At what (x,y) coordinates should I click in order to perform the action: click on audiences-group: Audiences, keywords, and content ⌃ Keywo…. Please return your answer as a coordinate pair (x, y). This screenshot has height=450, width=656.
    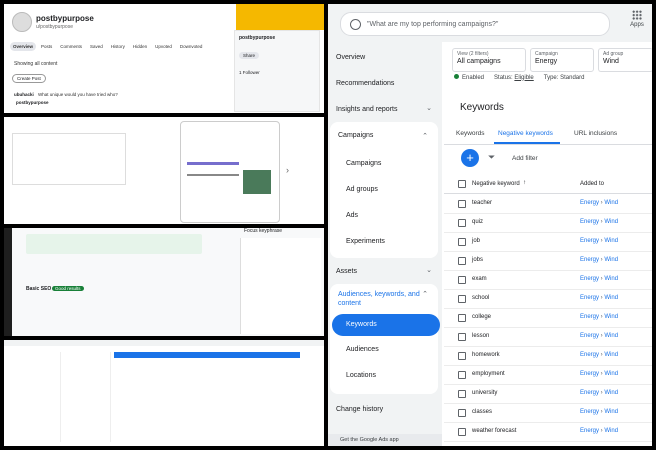
    Looking at the image, I should click on (385, 339).